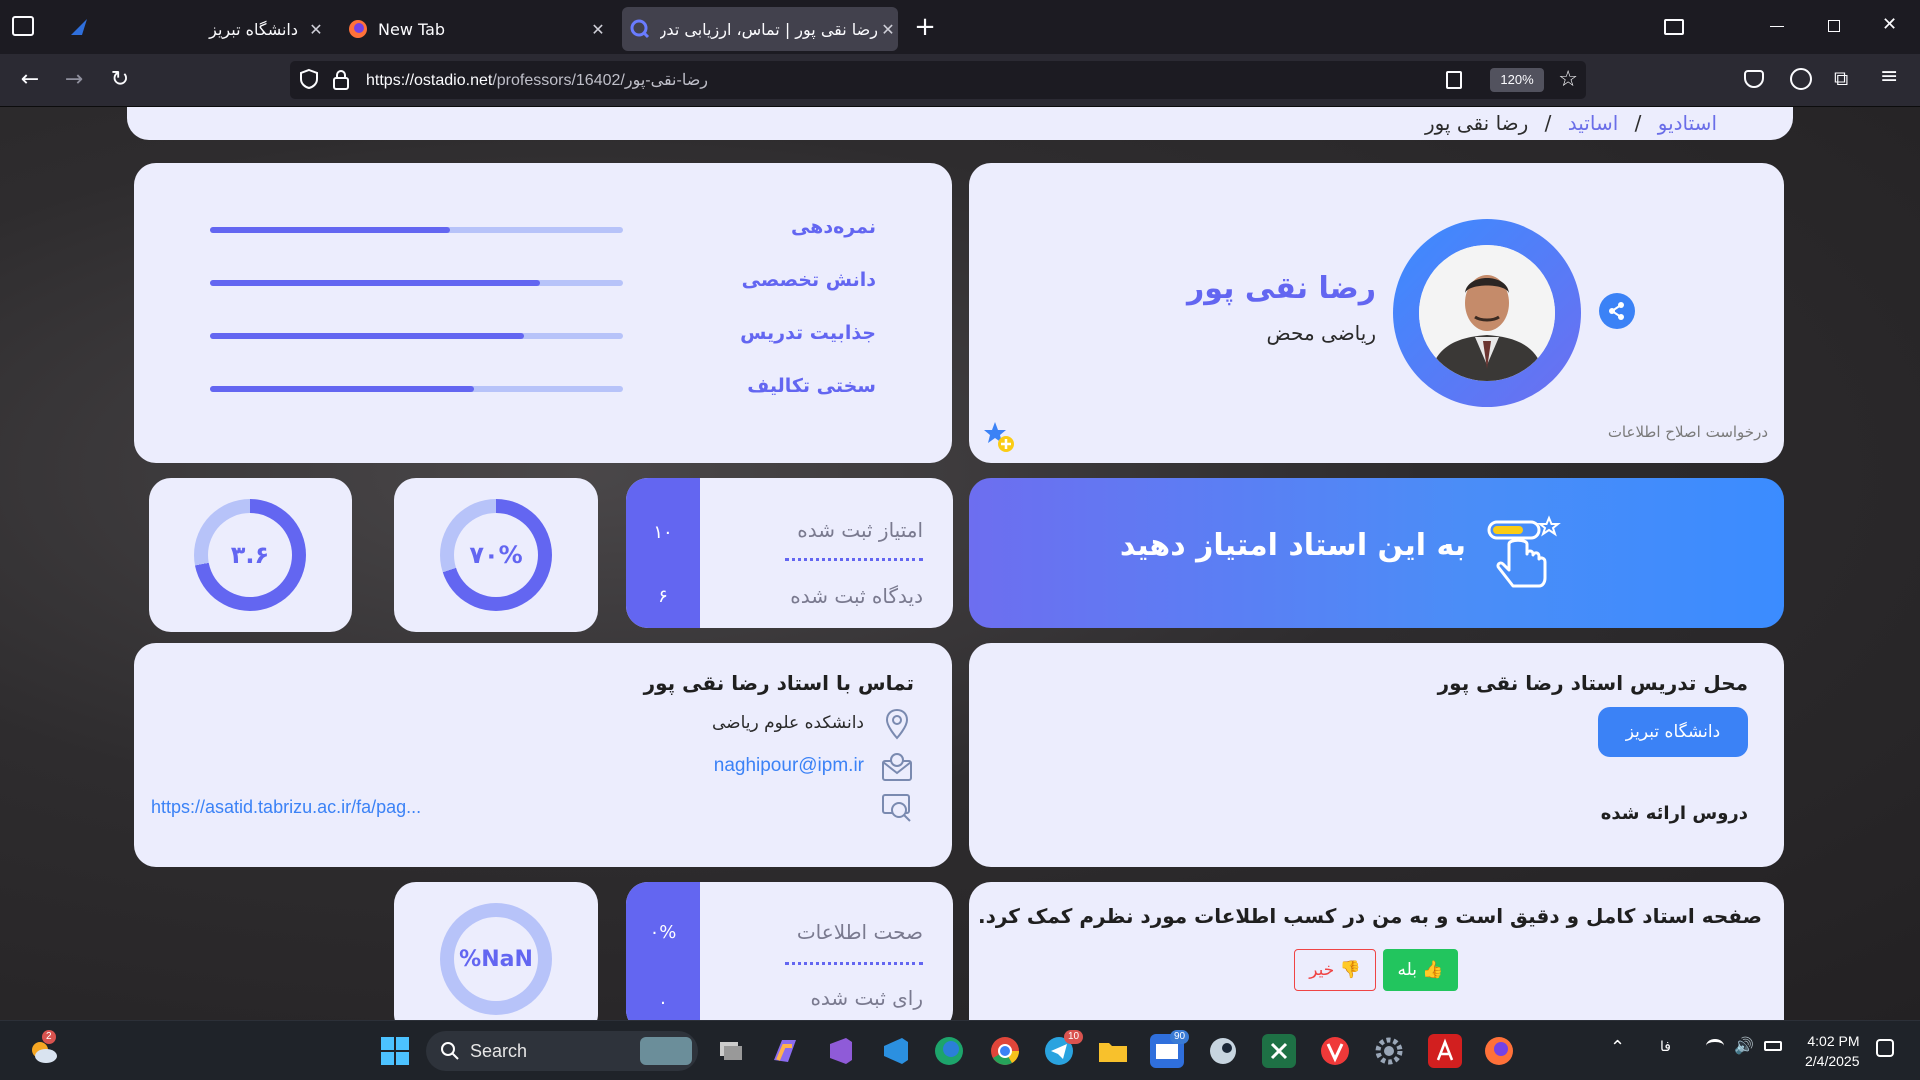 This screenshot has width=1920, height=1080. What do you see at coordinates (839, 1051) in the screenshot?
I see `visual-studio-icon` at bounding box center [839, 1051].